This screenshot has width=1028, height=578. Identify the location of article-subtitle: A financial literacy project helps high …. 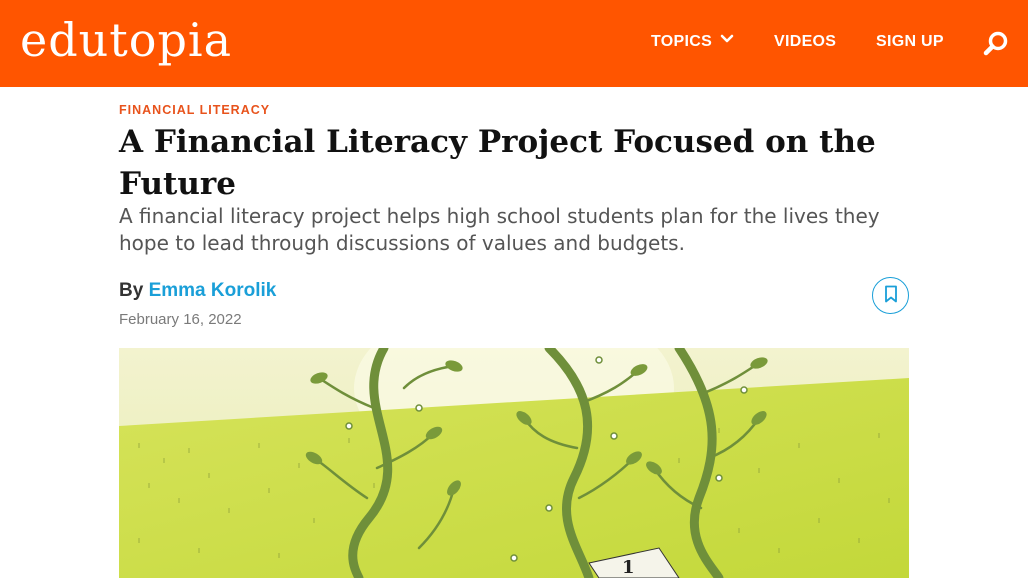
(499, 229).